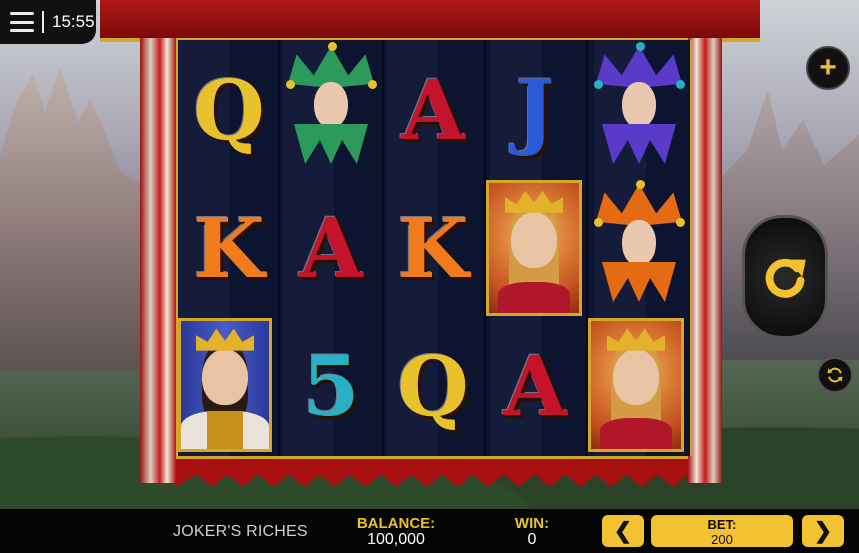 This screenshot has height=553, width=859. Describe the element at coordinates (623, 531) in the screenshot. I see `bet-decrease-button: ❮` at that location.